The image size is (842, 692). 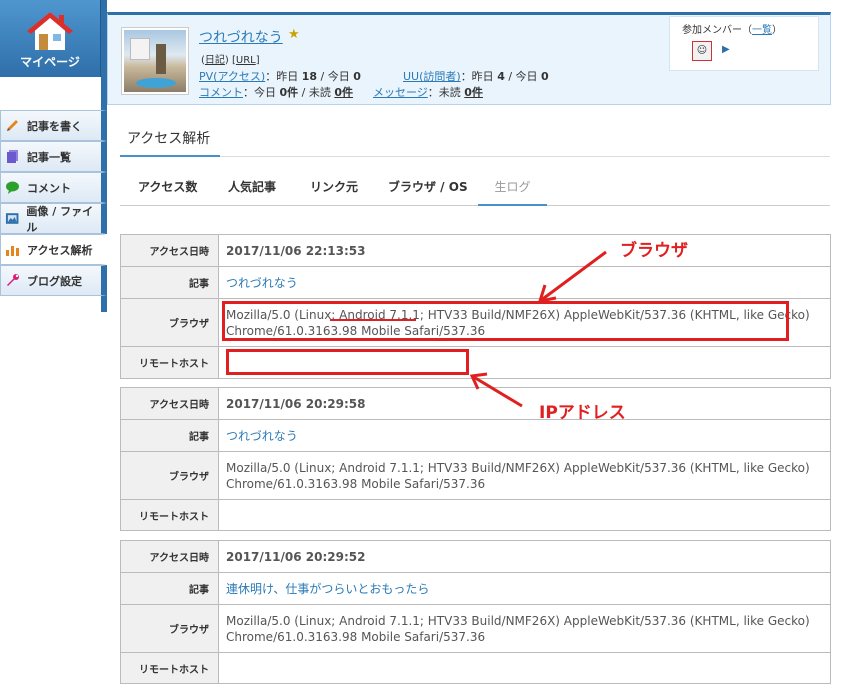 What do you see at coordinates (762, 30) in the screenshot?
I see `members-list-link: 一覧` at bounding box center [762, 30].